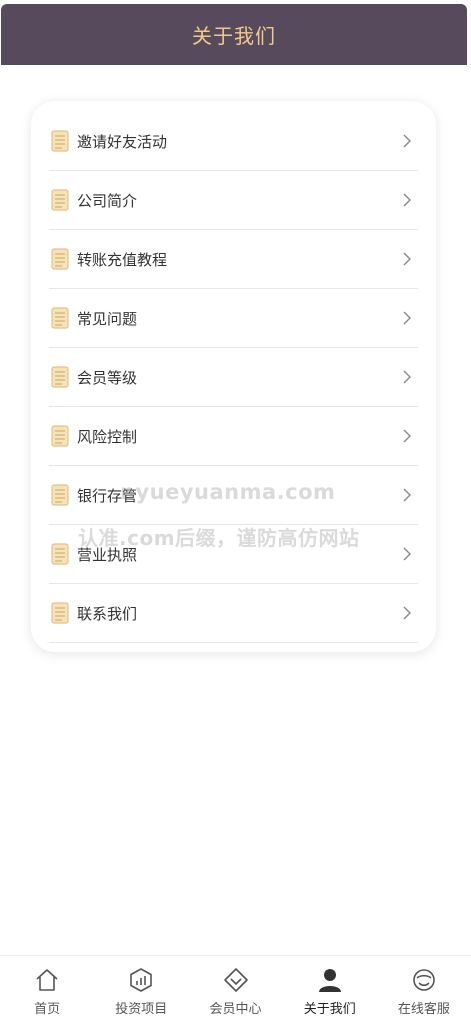 The image size is (471, 1024). What do you see at coordinates (329, 1009) in the screenshot?
I see `tab-label: 关于我们` at bounding box center [329, 1009].